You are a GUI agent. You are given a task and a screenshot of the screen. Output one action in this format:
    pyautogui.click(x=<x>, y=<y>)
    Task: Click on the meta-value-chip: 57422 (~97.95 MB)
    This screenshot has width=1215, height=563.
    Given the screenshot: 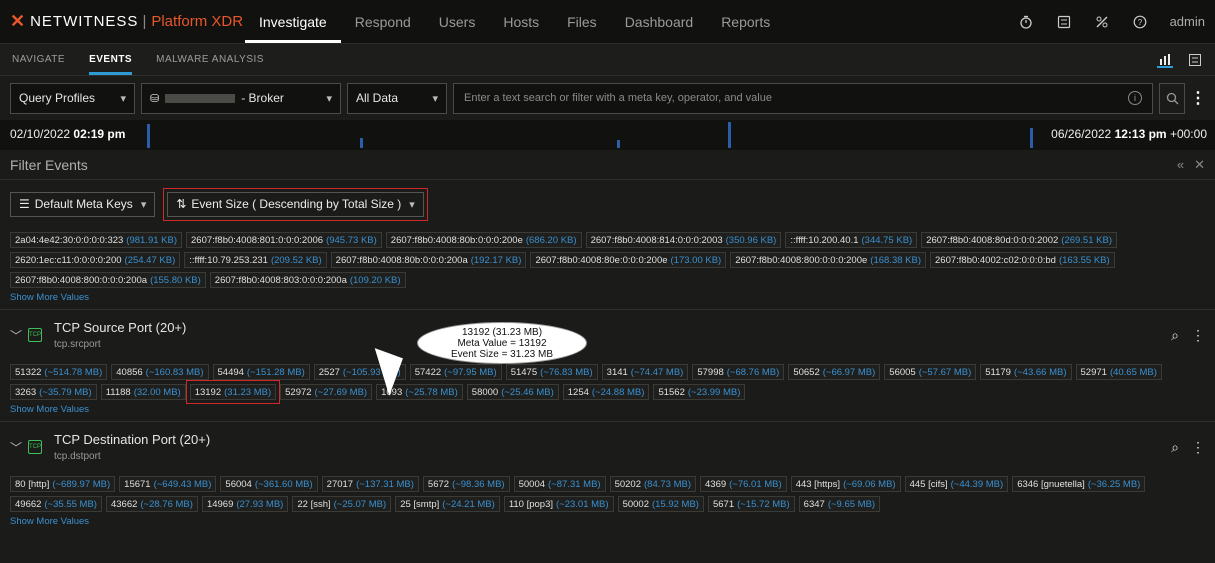 What is the action you would take?
    pyautogui.click(x=455, y=372)
    